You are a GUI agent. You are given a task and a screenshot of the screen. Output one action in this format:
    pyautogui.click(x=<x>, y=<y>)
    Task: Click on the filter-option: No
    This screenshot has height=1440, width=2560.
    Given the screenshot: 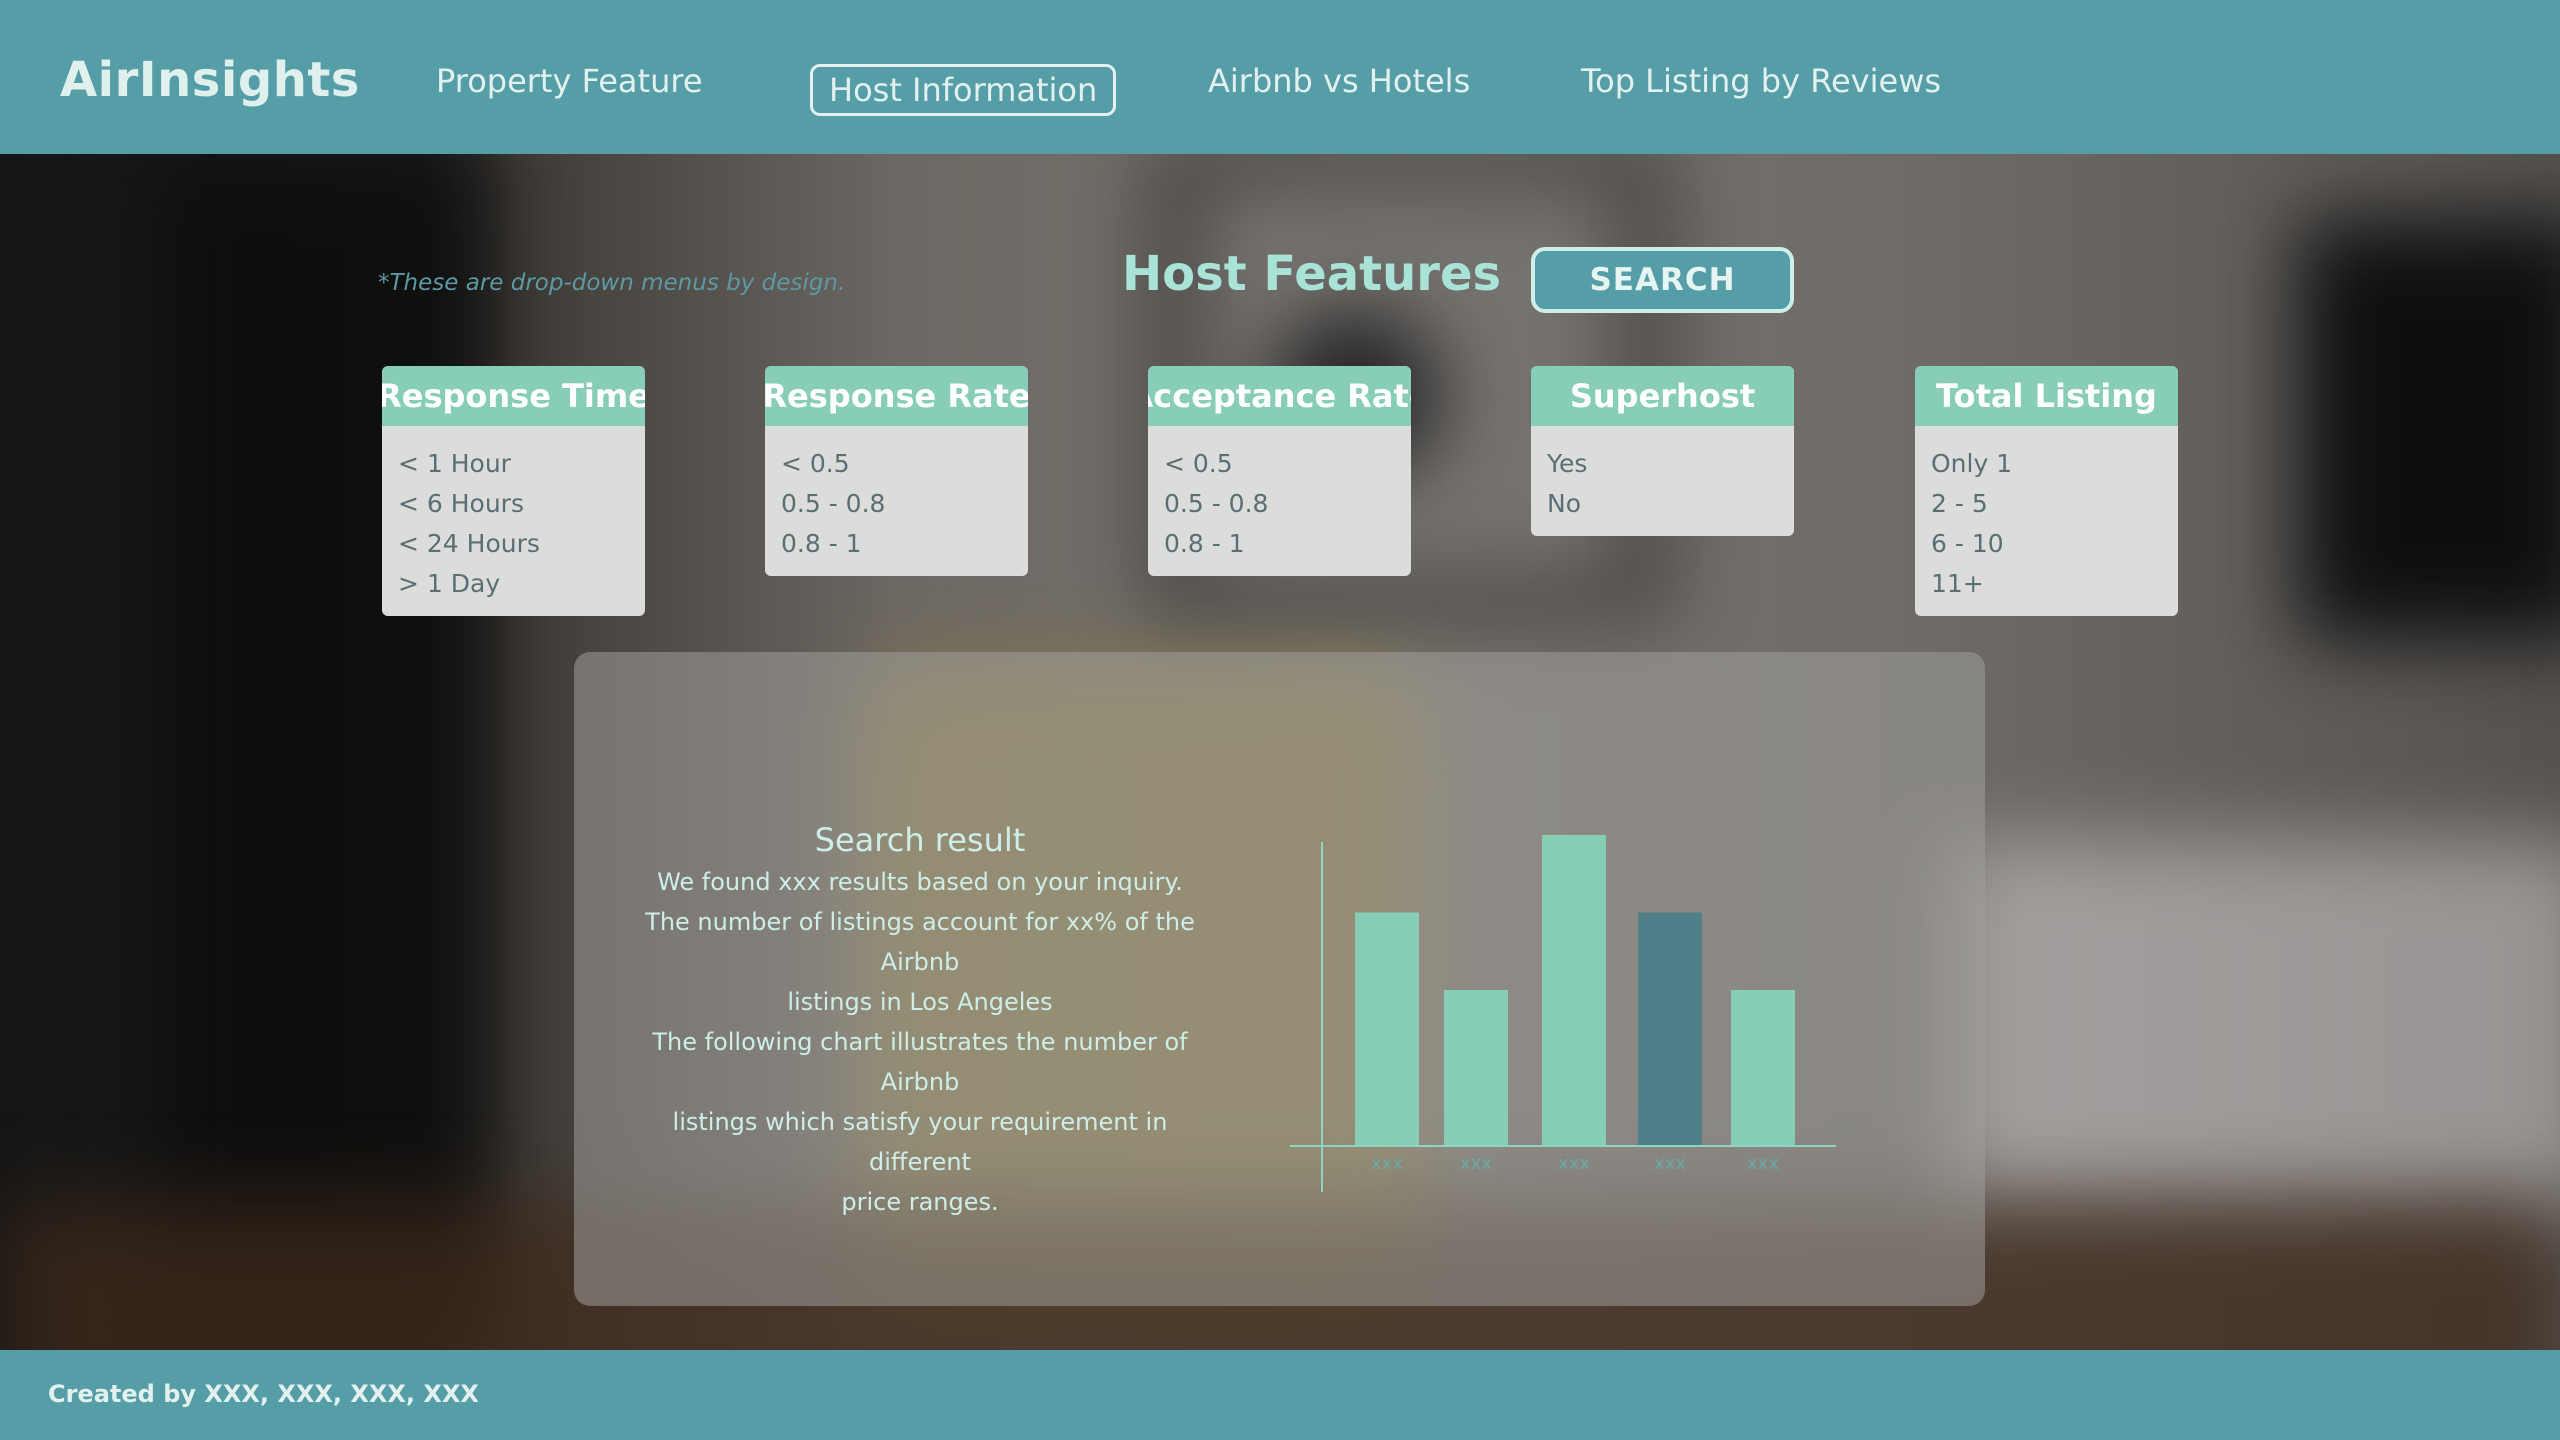 What is the action you would take?
    pyautogui.click(x=1662, y=504)
    